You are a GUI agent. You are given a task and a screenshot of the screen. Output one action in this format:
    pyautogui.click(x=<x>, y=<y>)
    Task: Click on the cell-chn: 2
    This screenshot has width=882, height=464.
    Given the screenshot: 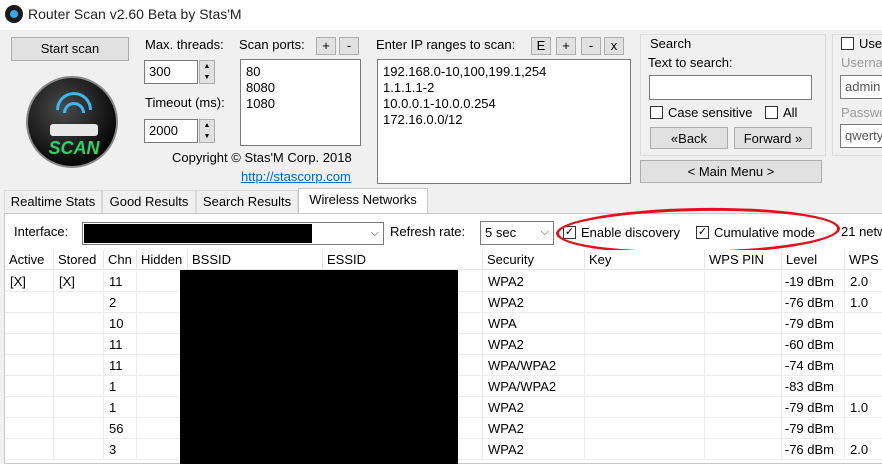 What is the action you would take?
    pyautogui.click(x=120, y=302)
    